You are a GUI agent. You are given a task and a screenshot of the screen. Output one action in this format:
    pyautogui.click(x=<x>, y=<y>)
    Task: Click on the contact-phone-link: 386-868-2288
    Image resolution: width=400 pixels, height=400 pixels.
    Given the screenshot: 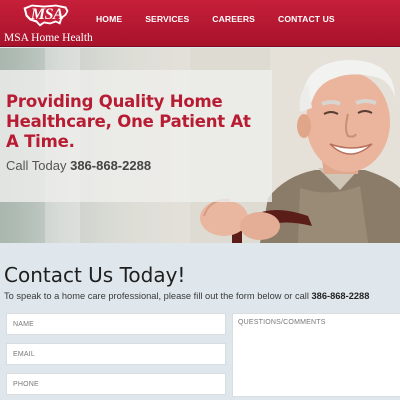 What is the action you would take?
    pyautogui.click(x=340, y=296)
    